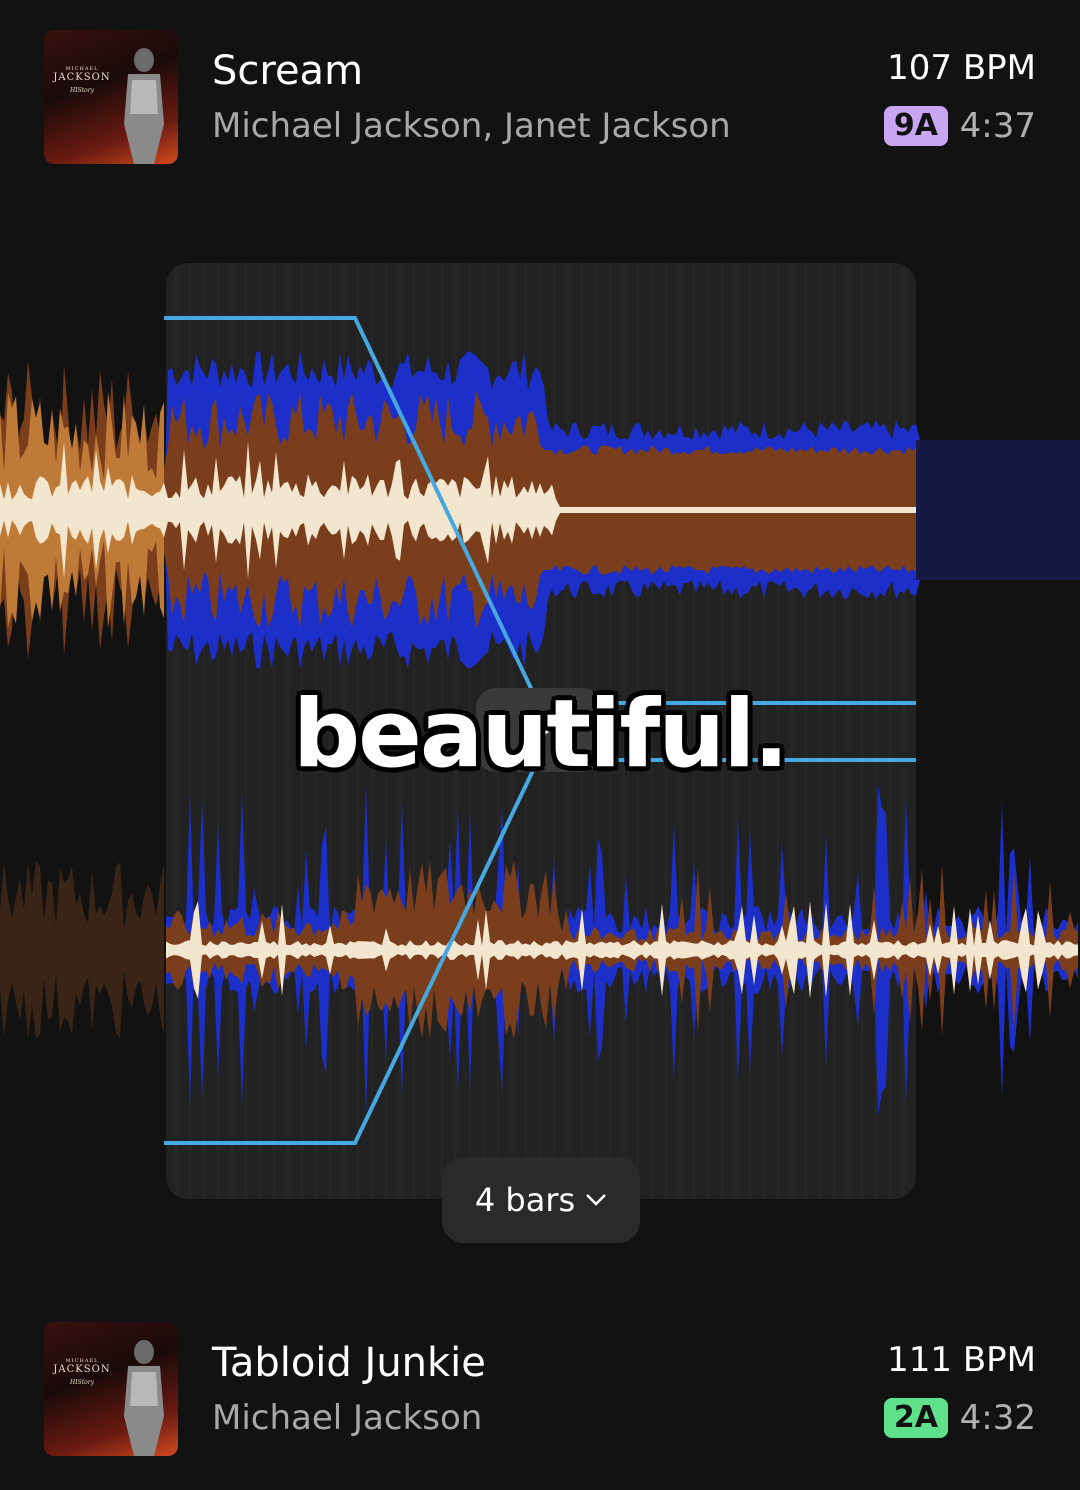 This screenshot has height=1490, width=1080. What do you see at coordinates (915, 1418) in the screenshot?
I see `key-badge: 2A` at bounding box center [915, 1418].